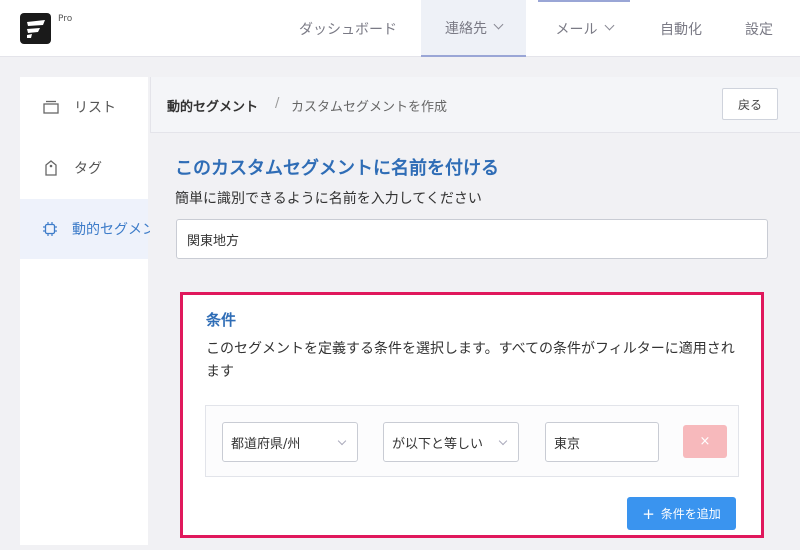  What do you see at coordinates (221, 320) in the screenshot?
I see `conditions-title: 条件` at bounding box center [221, 320].